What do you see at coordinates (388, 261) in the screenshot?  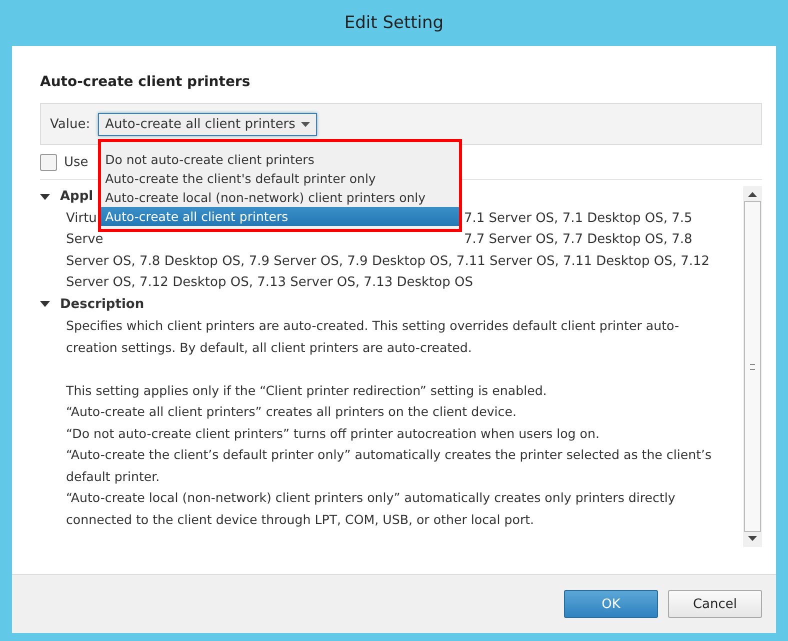 I see `version-text: Server OS, 7.8 Desktop OS, 7.9 Server OS, 7.9 Desktop OS, 7.11 Server OS, 7.11 Desktop OS, 7.12` at bounding box center [388, 261].